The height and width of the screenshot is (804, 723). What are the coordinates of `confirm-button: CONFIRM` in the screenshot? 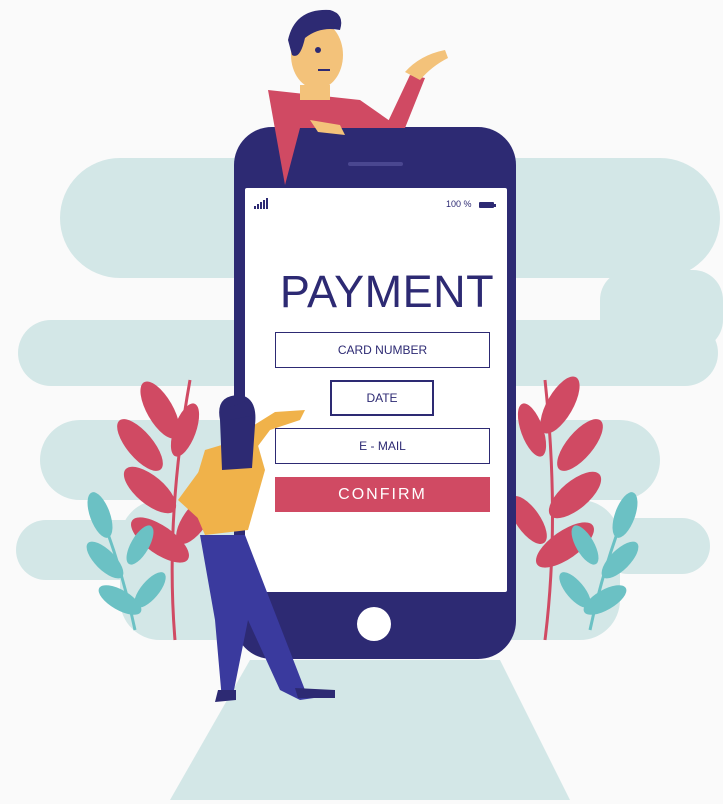 It's located at (382, 494).